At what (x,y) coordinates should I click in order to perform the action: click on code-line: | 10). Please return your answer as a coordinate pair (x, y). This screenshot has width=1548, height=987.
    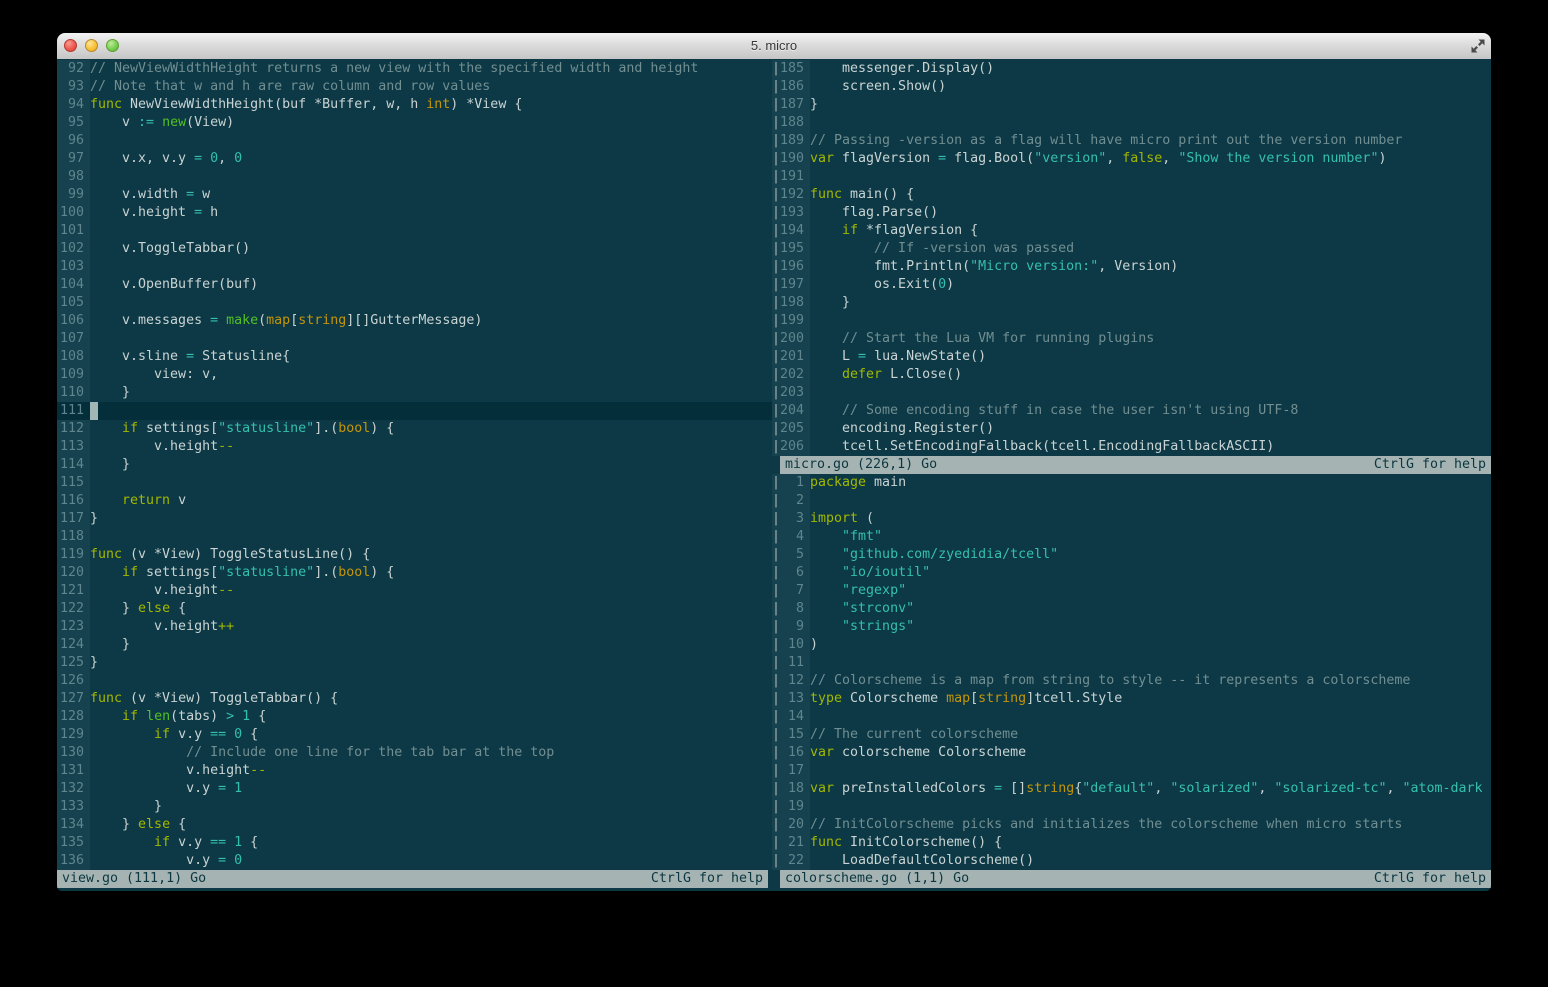
    Looking at the image, I should click on (1131, 645).